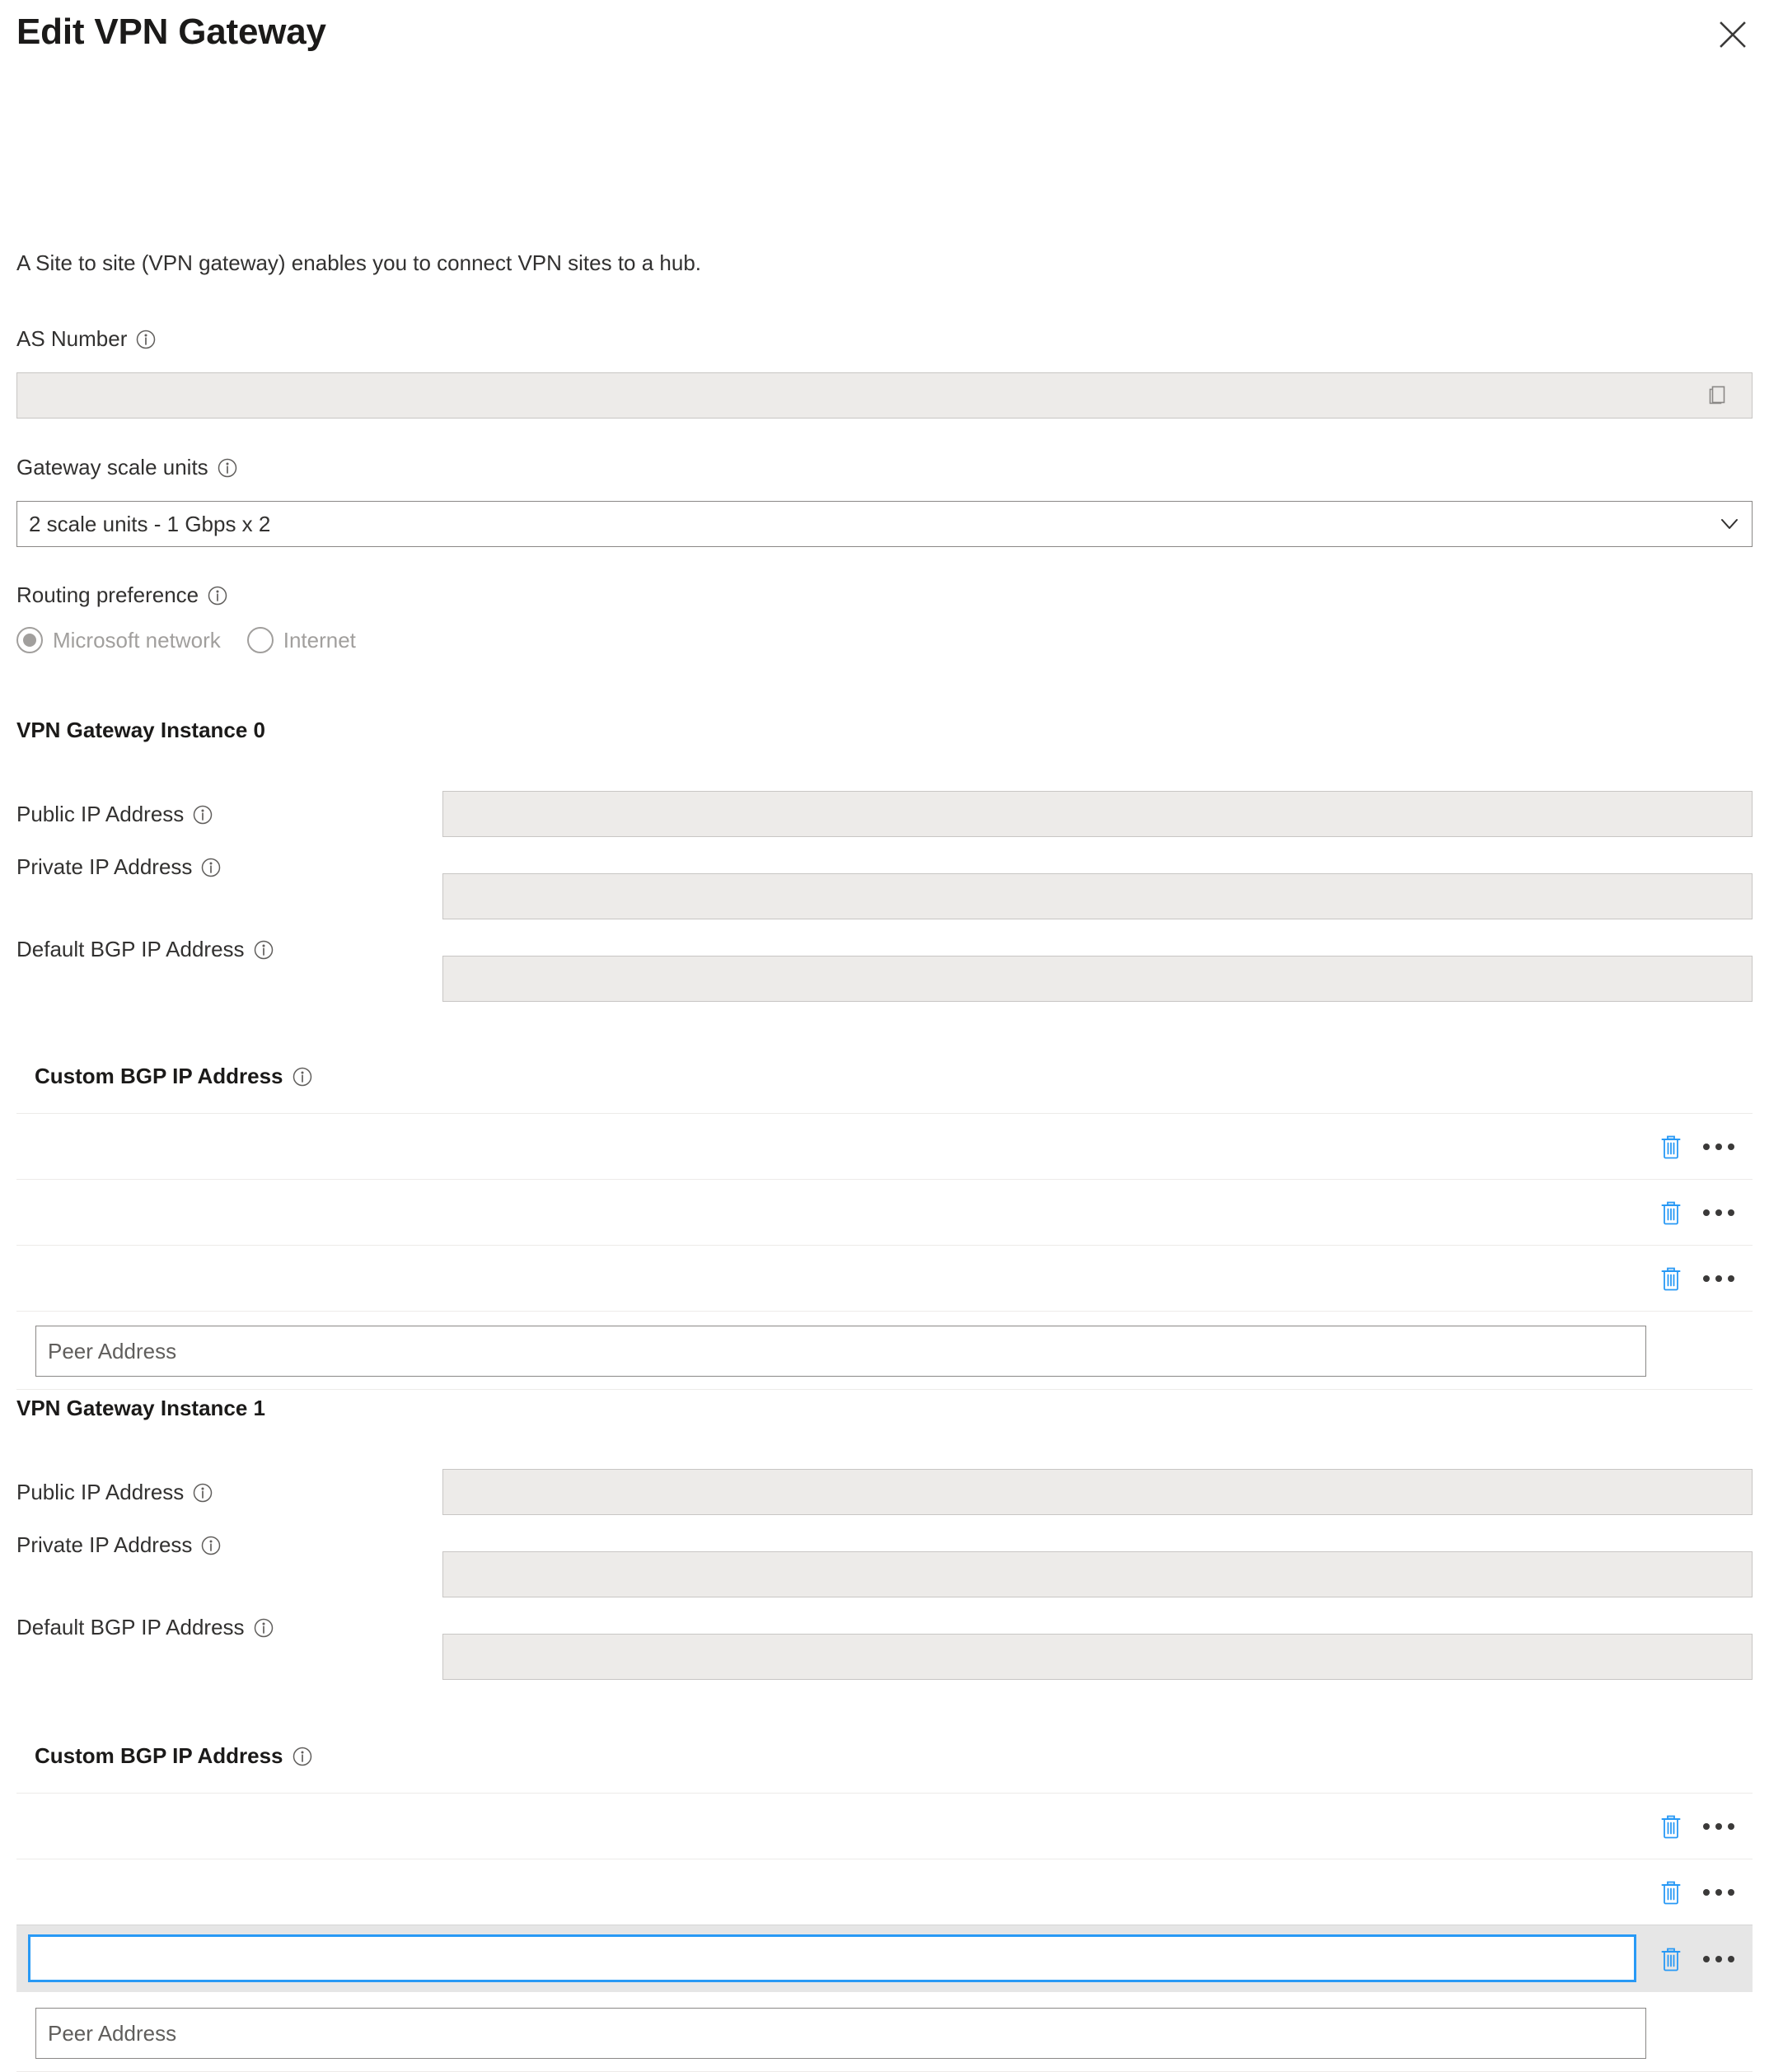  I want to click on custom-bgp-heading-1: Custom BGP IP Address, so click(174, 1756).